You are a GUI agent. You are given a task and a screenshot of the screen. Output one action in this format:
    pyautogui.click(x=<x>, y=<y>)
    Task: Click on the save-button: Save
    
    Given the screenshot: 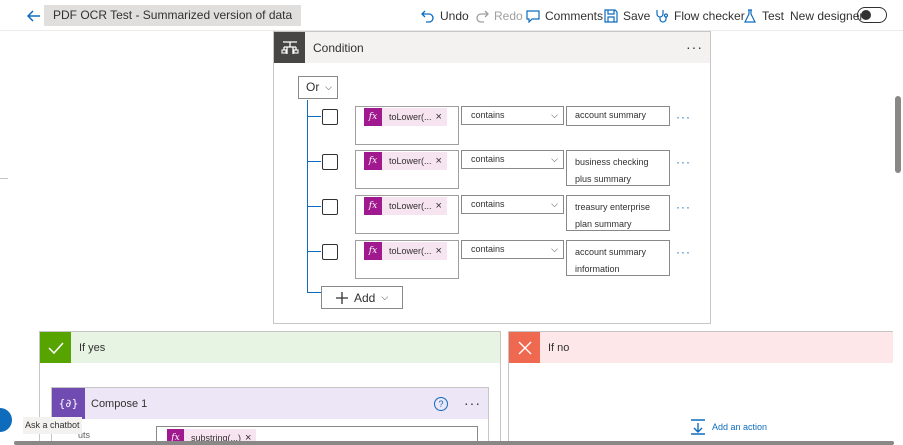 What is the action you would take?
    pyautogui.click(x=627, y=16)
    